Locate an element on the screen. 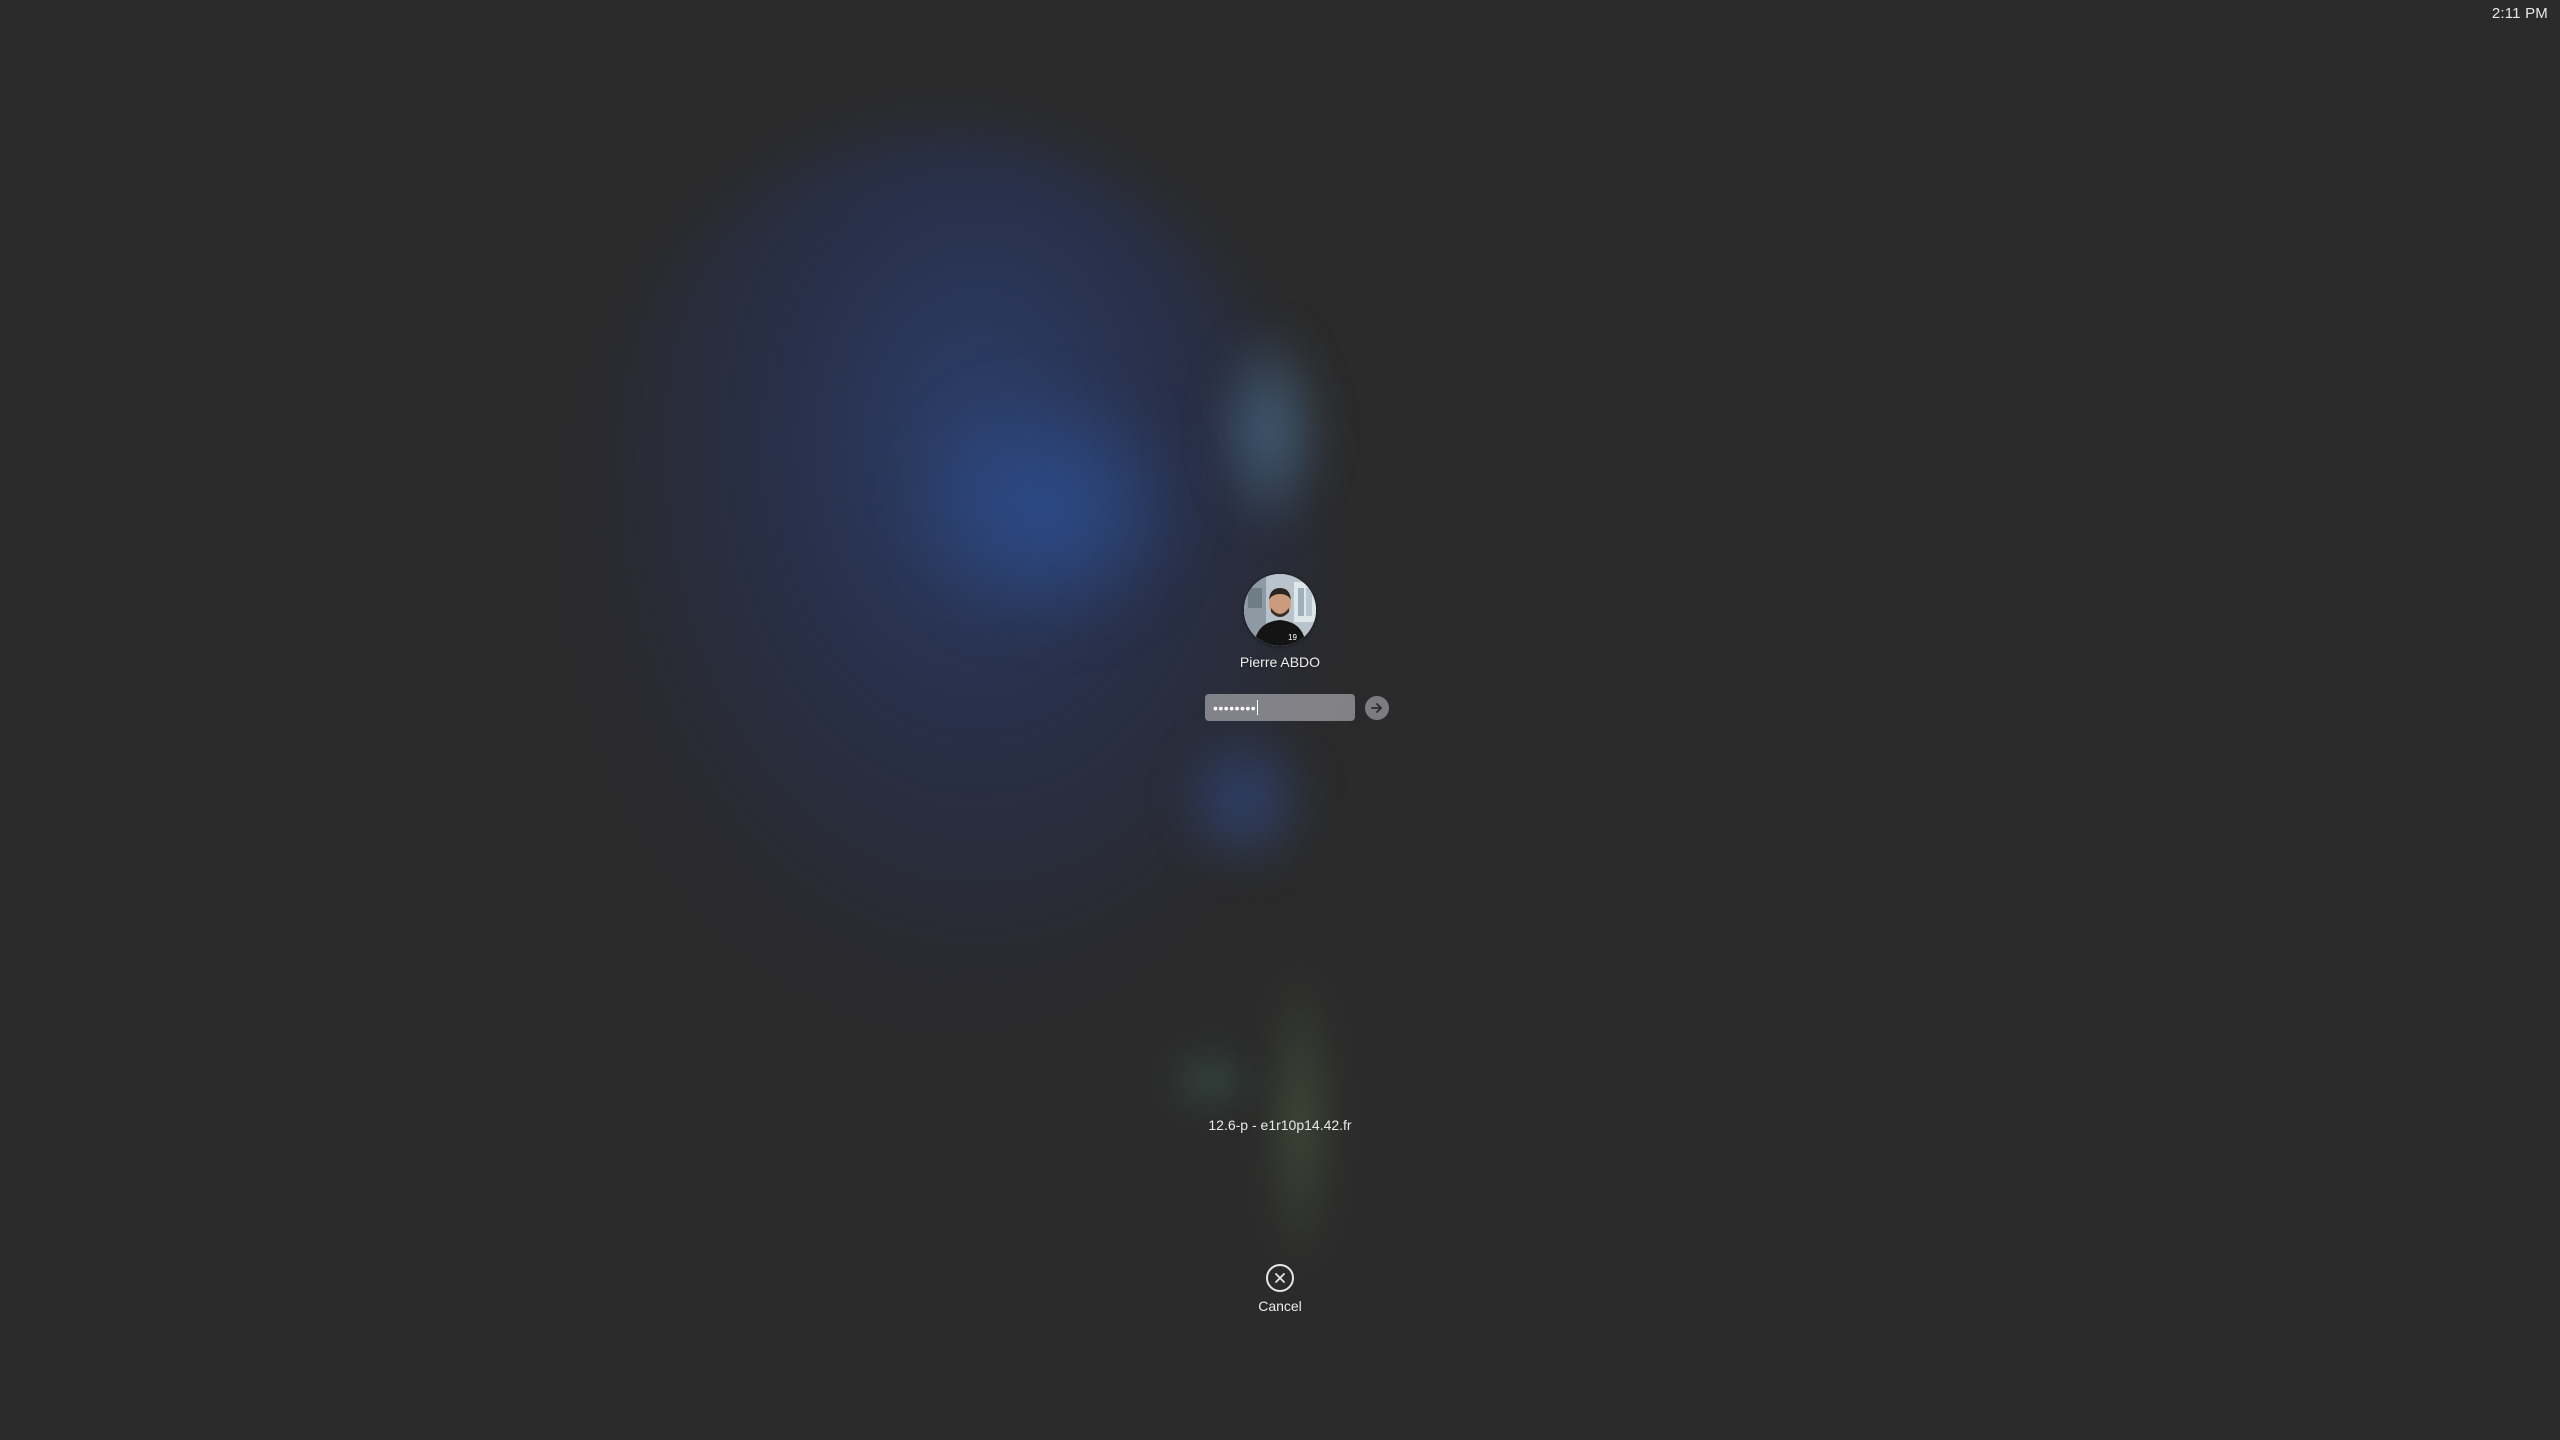 The height and width of the screenshot is (1440, 2560). menubar-clock: 2:11 PM is located at coordinates (2519, 13).